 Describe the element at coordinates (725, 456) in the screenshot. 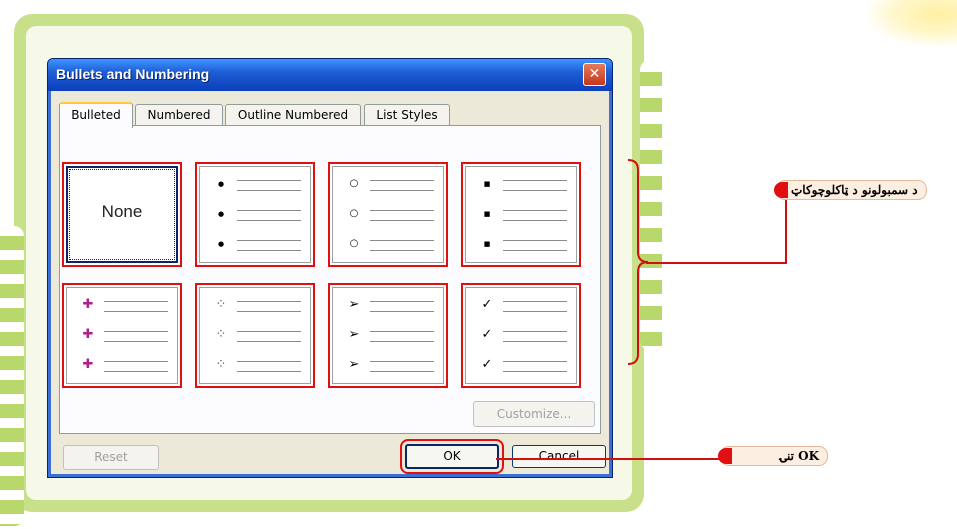

I see `callout-marker` at that location.